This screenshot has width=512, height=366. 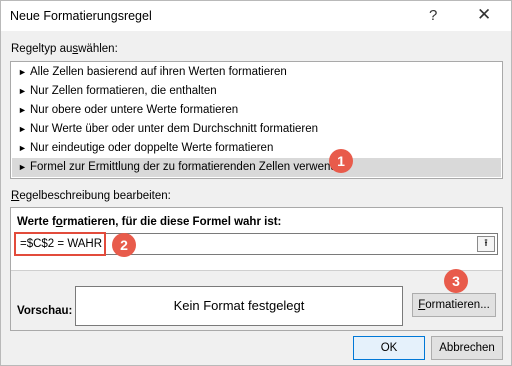 What do you see at coordinates (486, 244) in the screenshot?
I see `collapse-dialog-icon: ⭱` at bounding box center [486, 244].